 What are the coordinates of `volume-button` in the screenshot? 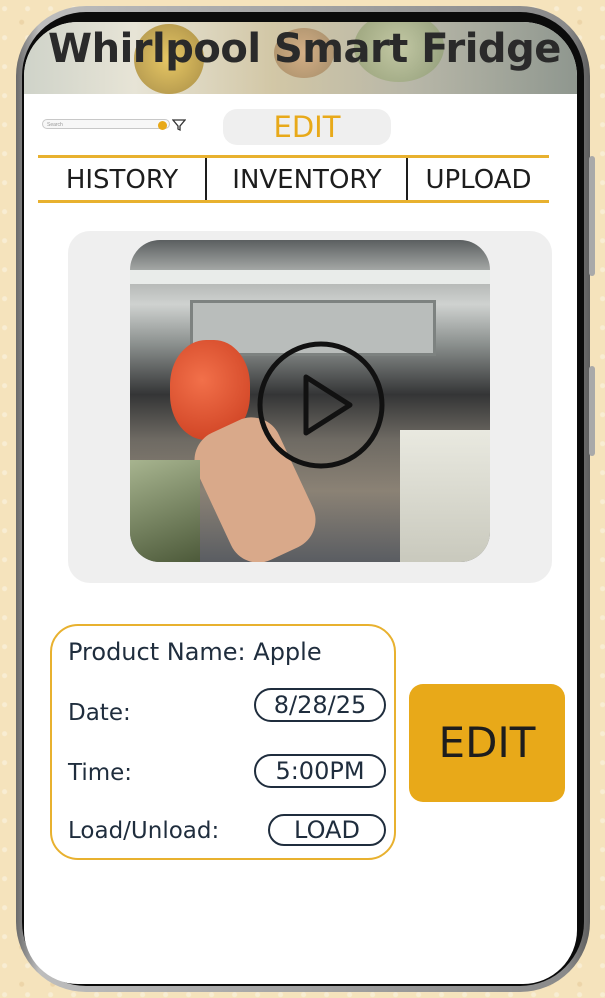 It's located at (592, 216).